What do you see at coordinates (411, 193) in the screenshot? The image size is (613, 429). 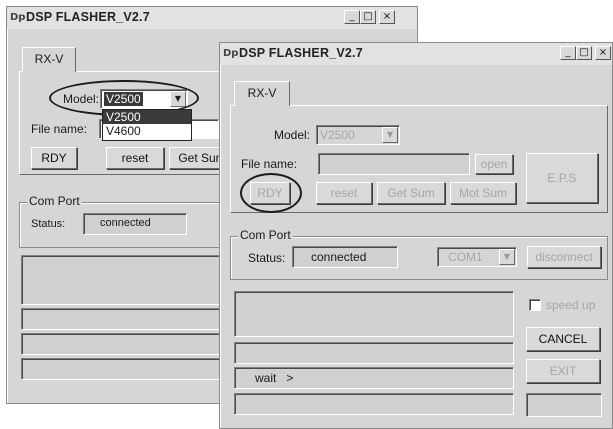 I see `get-sum-button: Get Sum` at bounding box center [411, 193].